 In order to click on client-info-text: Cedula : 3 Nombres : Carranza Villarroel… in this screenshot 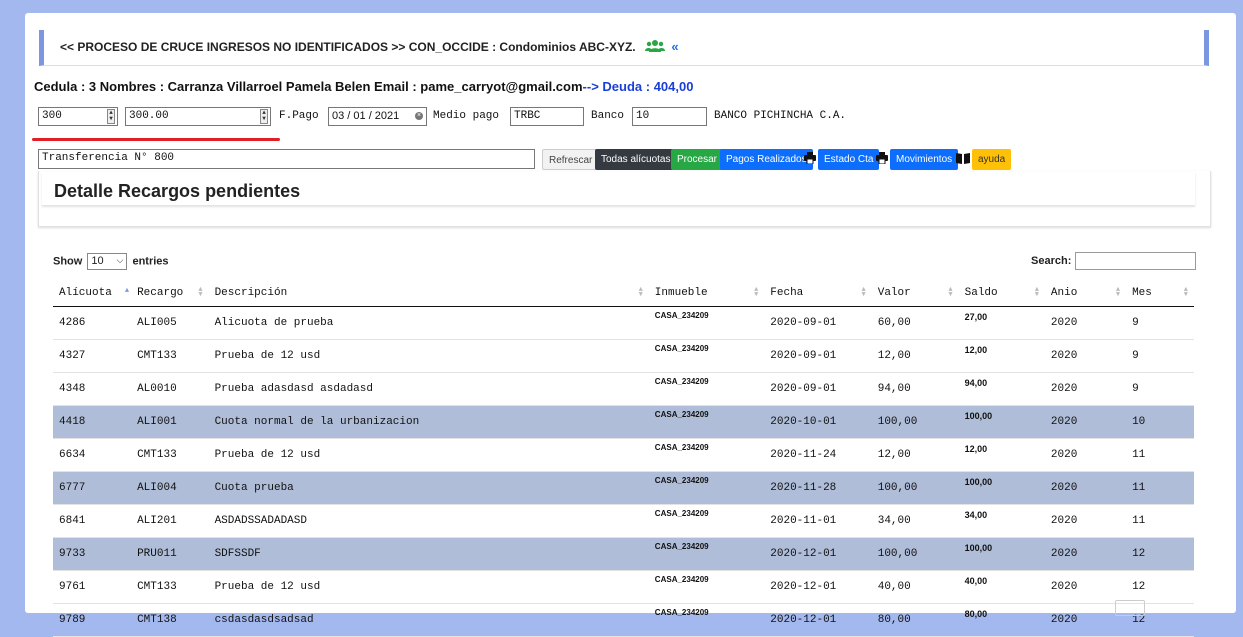, I will do `click(308, 86)`.